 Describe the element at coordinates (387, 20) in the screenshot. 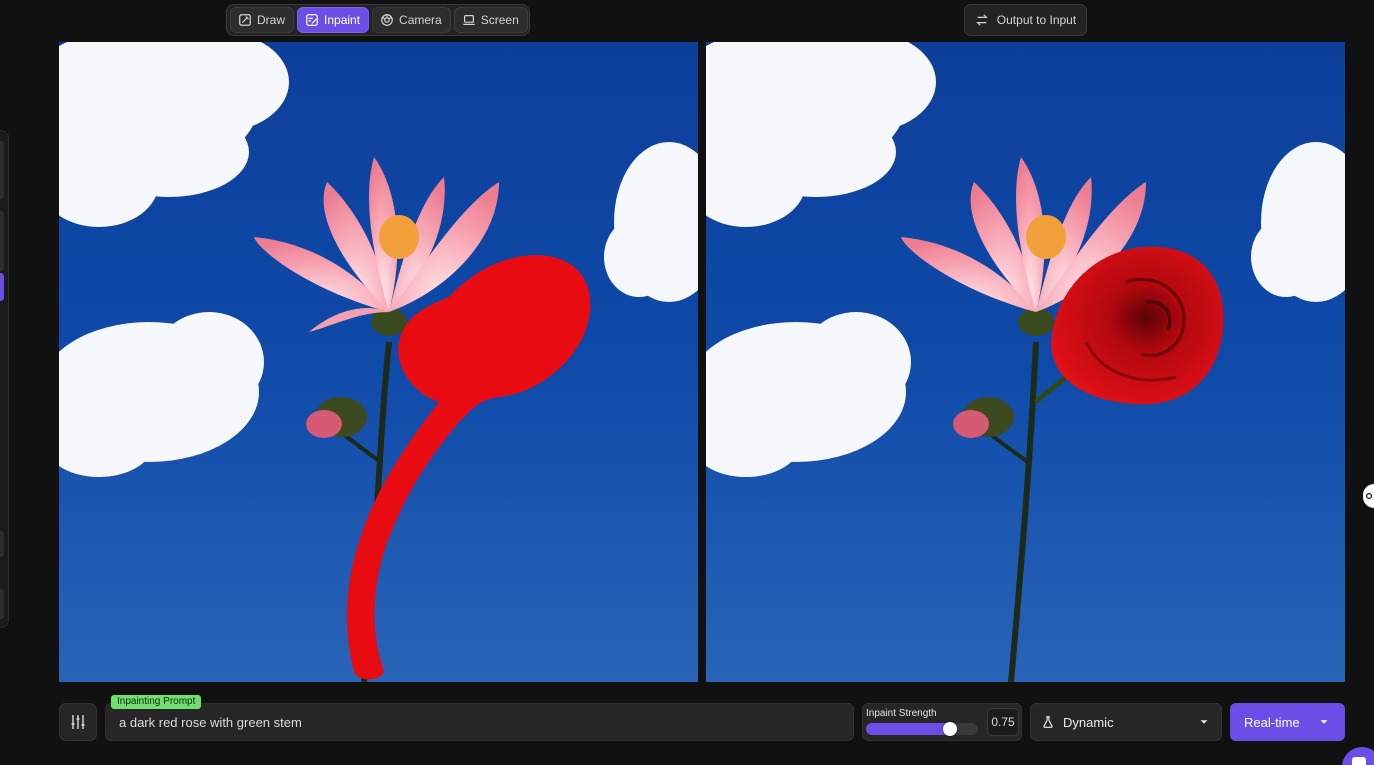

I see `camera-icon` at that location.